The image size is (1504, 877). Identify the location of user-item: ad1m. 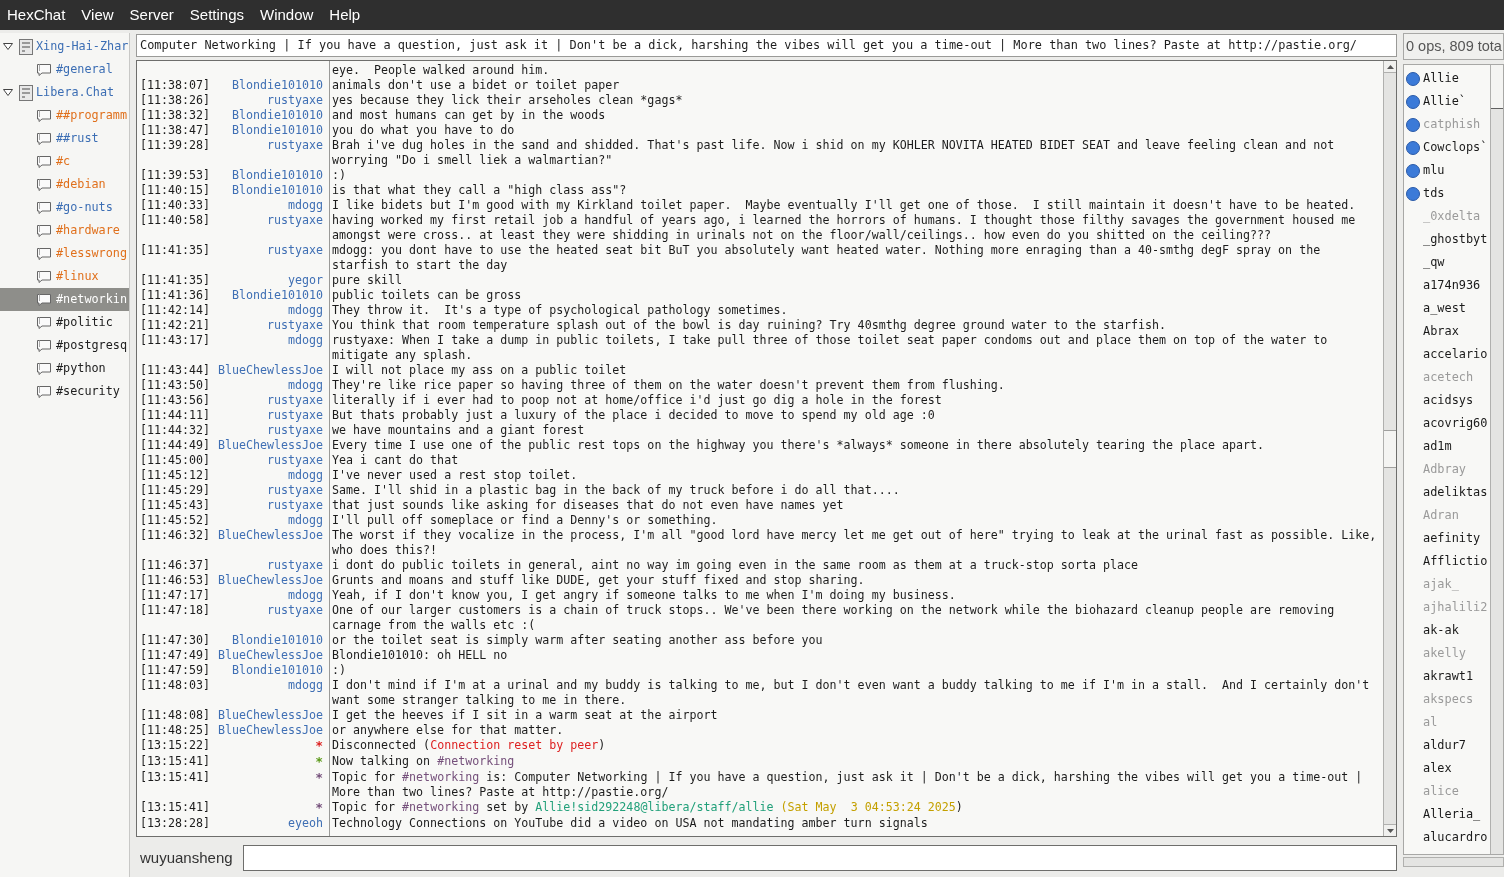
(1437, 446).